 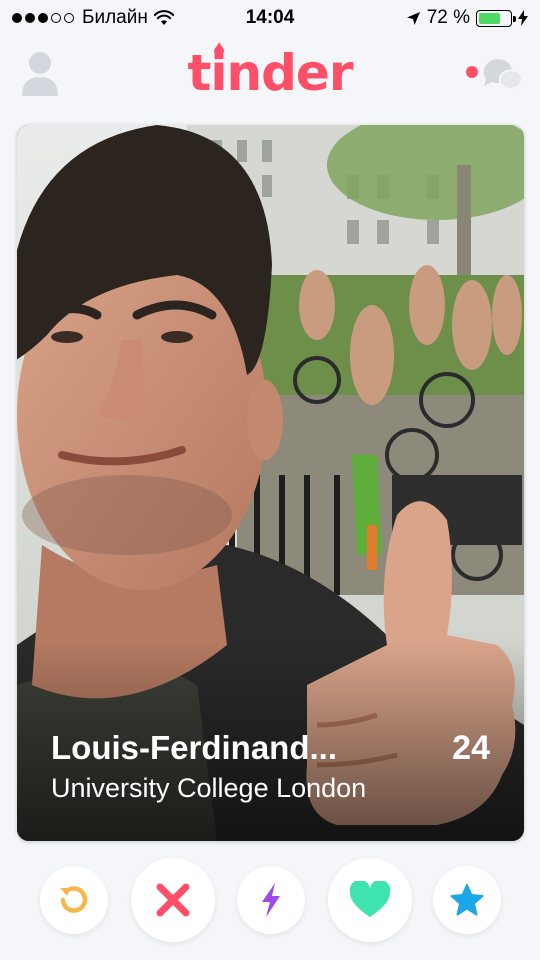 I want to click on rewind-button, so click(x=74, y=900).